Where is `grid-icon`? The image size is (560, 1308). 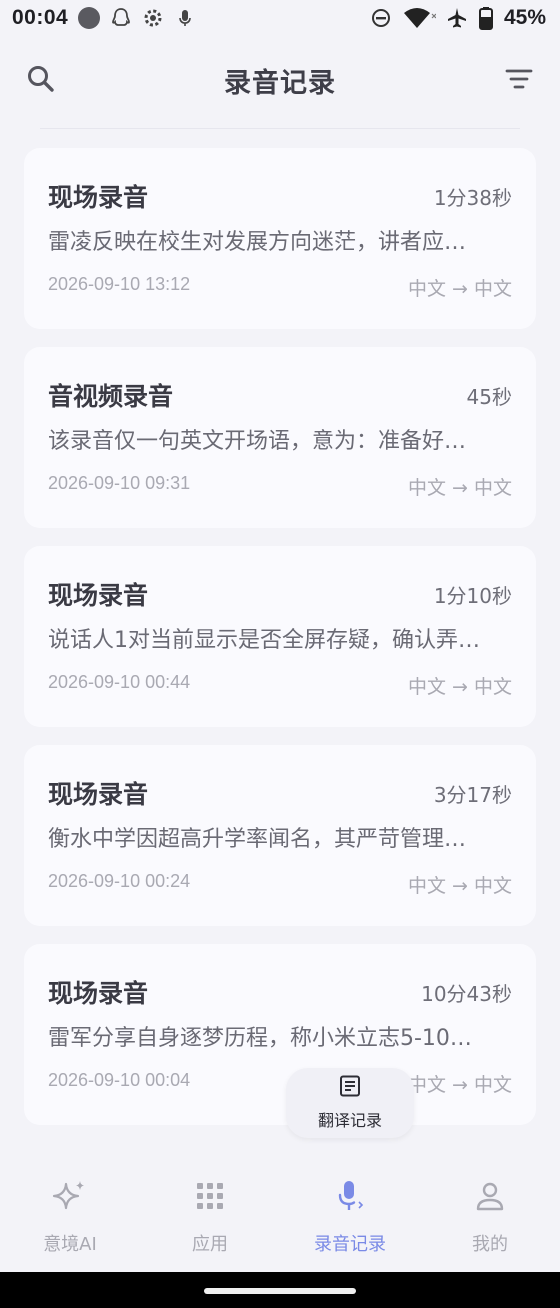
grid-icon is located at coordinates (210, 1196).